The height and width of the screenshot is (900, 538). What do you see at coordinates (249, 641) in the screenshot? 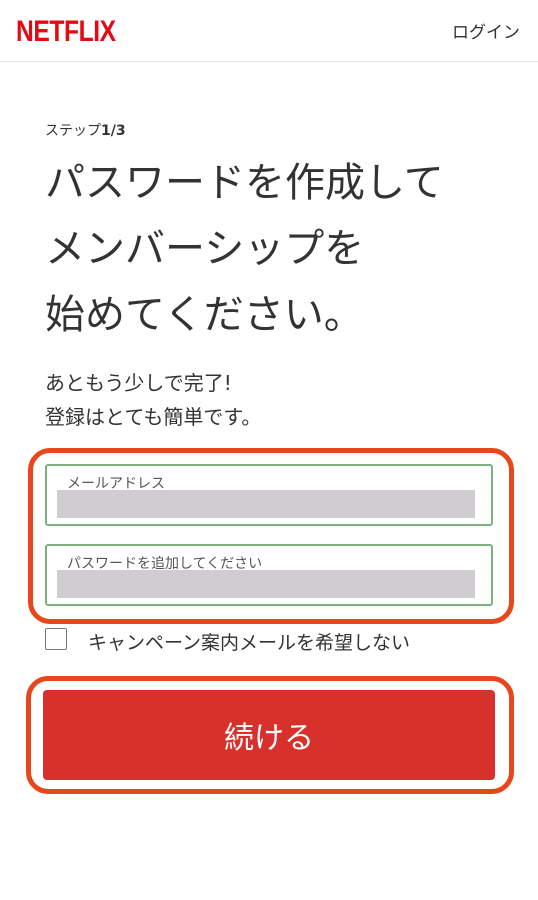
I see `opt-out-label: キャンペーン案内メールを希望しない` at bounding box center [249, 641].